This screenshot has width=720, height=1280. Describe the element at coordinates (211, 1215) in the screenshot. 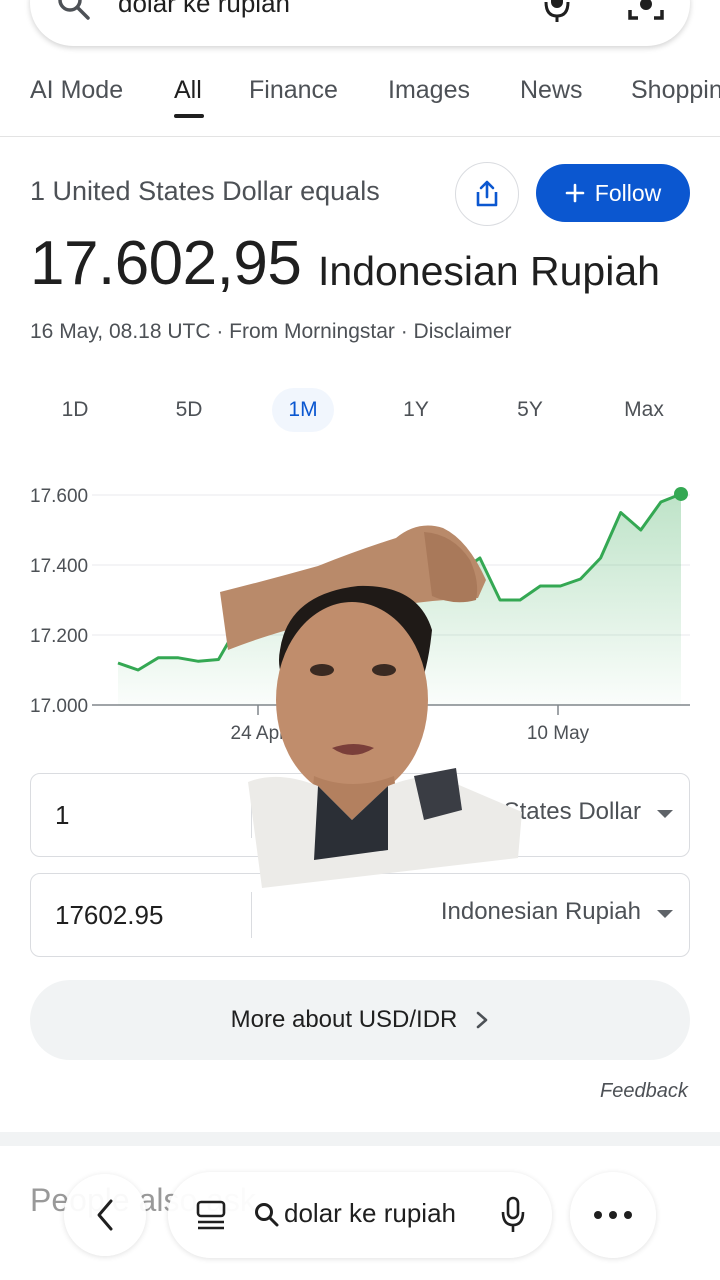

I see `tabs-icon` at that location.